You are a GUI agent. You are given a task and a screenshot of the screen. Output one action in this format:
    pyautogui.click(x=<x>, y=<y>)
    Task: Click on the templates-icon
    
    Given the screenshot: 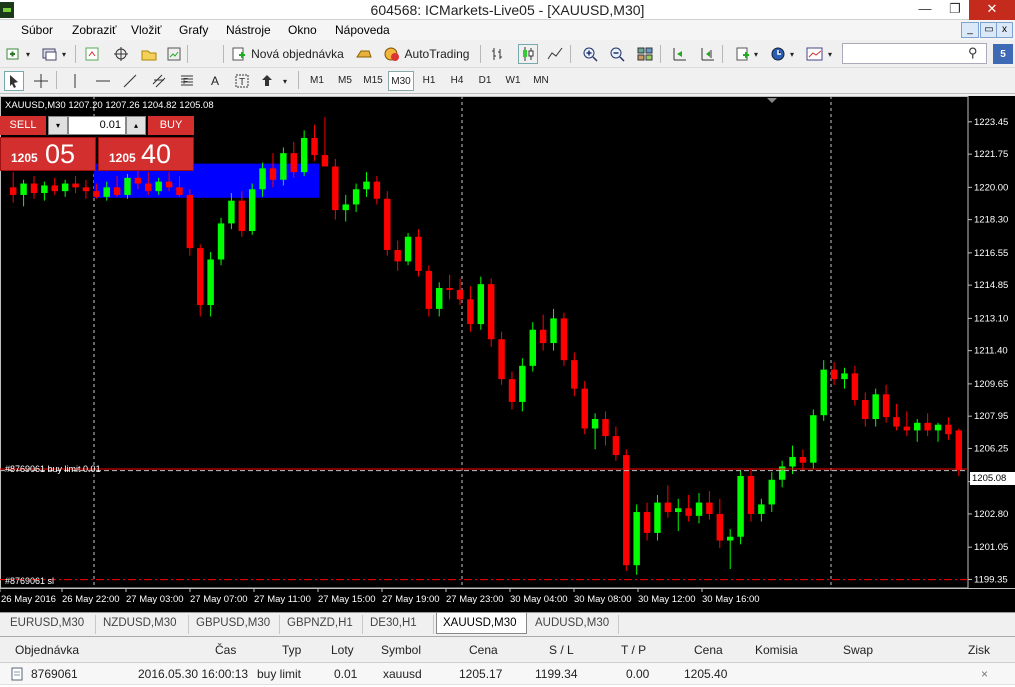 What is the action you would take?
    pyautogui.click(x=815, y=54)
    